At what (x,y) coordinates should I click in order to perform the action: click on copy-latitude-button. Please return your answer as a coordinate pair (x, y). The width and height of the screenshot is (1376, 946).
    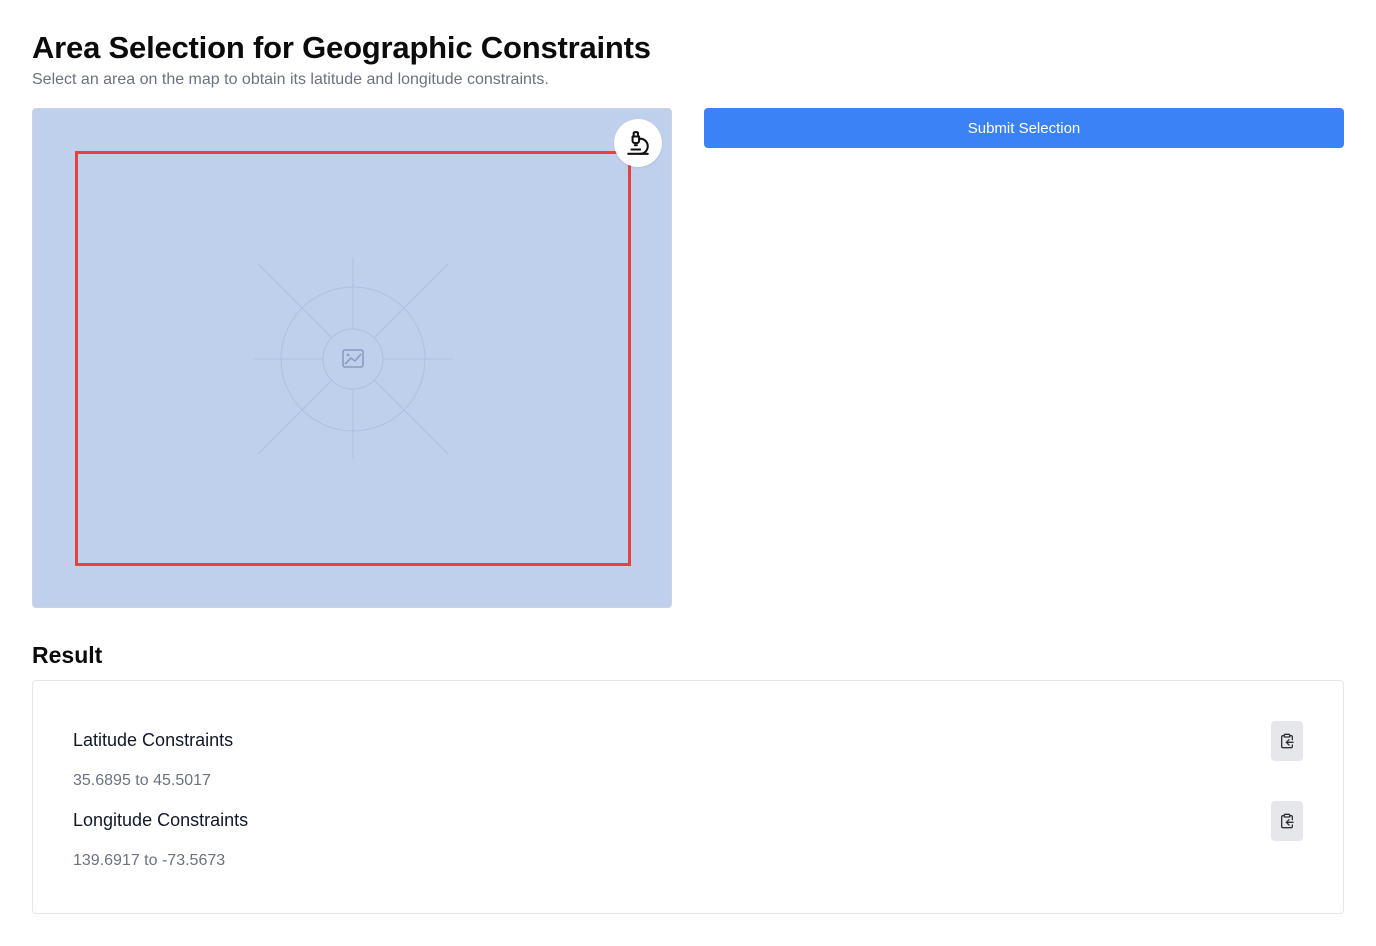
    Looking at the image, I should click on (1287, 741).